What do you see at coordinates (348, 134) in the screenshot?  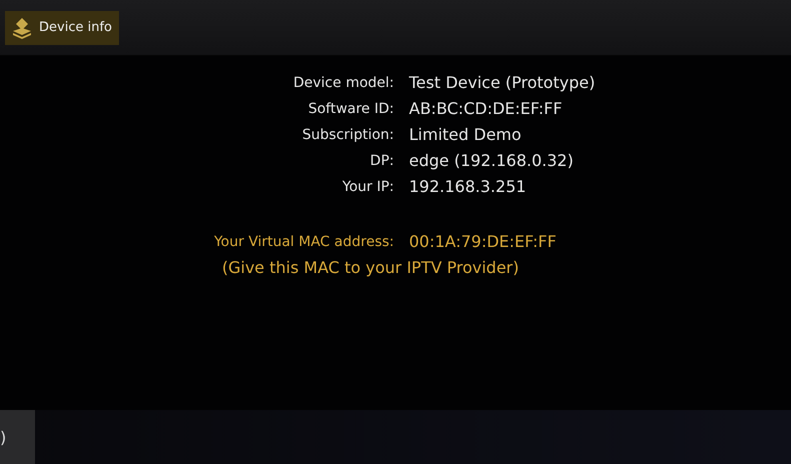 I see `info-label: Subscription:` at bounding box center [348, 134].